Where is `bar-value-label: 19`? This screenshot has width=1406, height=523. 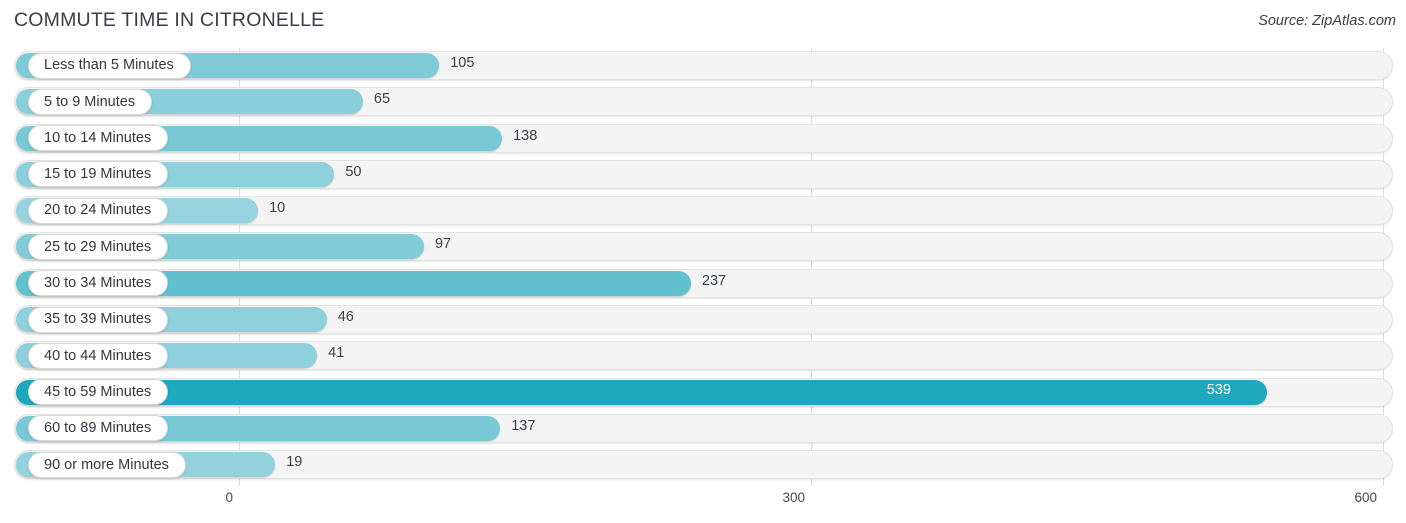 bar-value-label: 19 is located at coordinates (294, 462).